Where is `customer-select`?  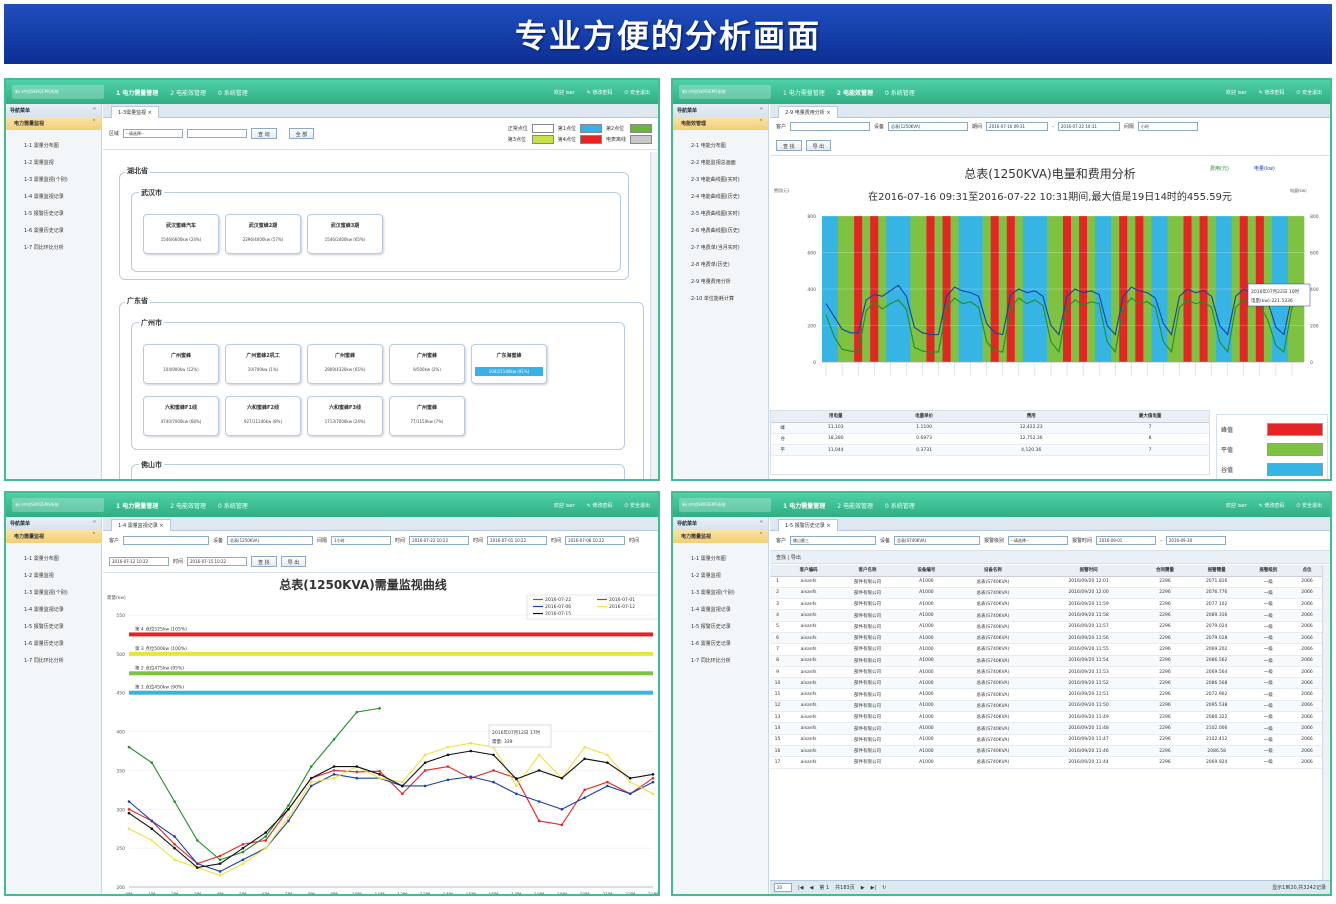 customer-select is located at coordinates (830, 127).